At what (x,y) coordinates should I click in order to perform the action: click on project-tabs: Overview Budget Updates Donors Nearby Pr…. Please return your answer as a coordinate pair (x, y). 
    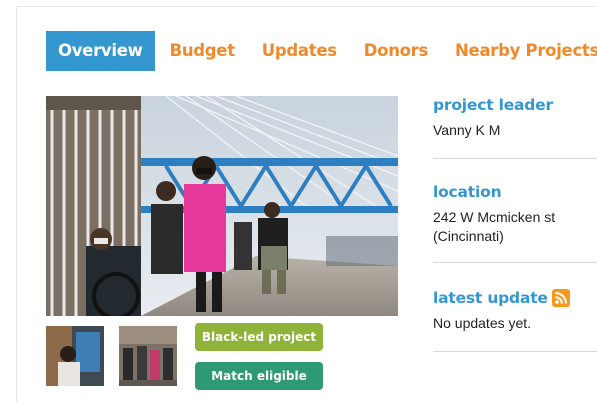
    Looking at the image, I should click on (321, 51).